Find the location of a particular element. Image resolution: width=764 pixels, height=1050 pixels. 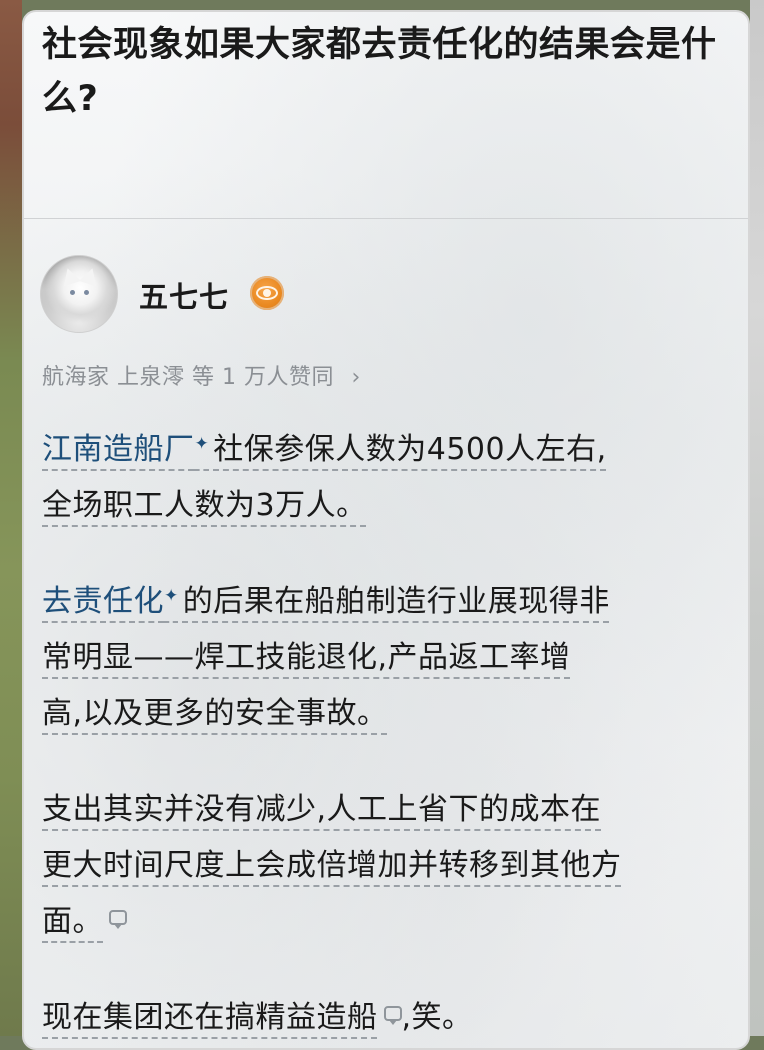

chevron-right-icon: › is located at coordinates (356, 377).